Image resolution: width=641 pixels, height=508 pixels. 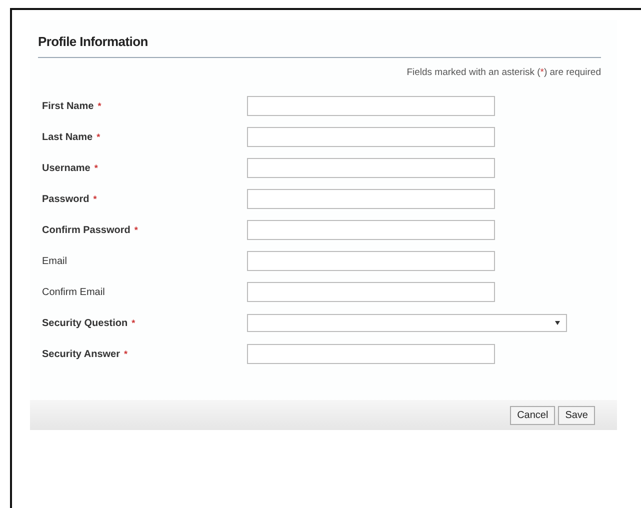 What do you see at coordinates (72, 137) in the screenshot?
I see `field-label: Last Name *` at bounding box center [72, 137].